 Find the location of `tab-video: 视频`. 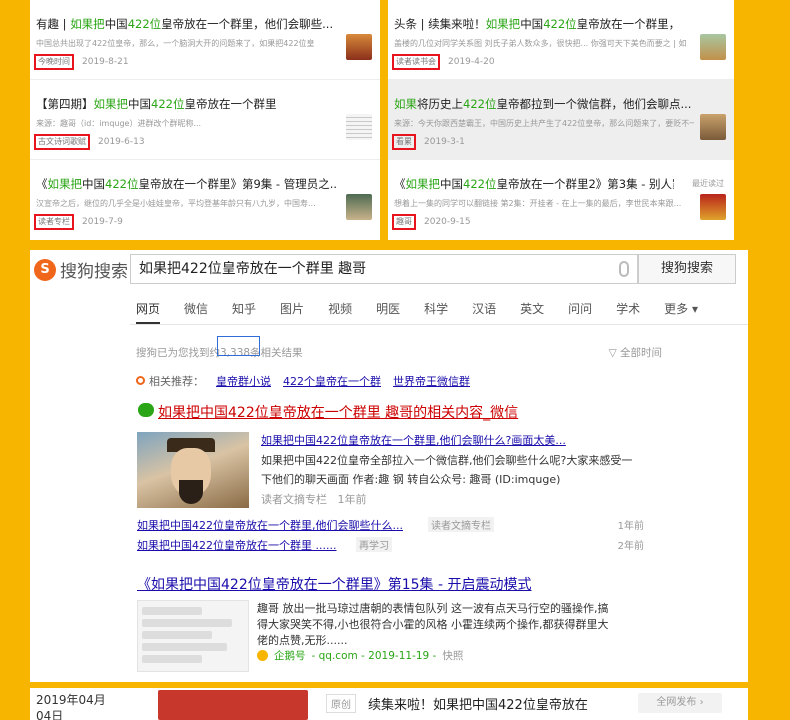

tab-video: 视频 is located at coordinates (340, 308).